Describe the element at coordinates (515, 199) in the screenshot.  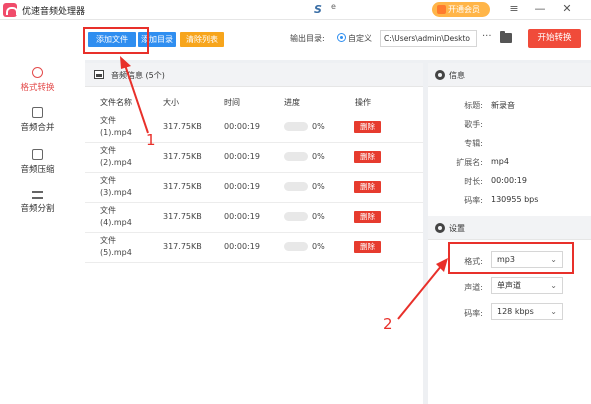
I see `info-value-bitrate: 130955 bps` at that location.